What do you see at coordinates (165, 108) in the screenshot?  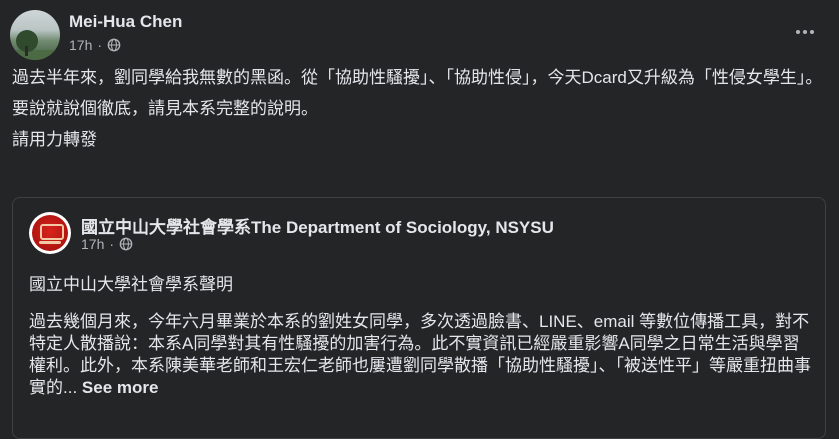 I see `post-paragraph: 要說就說個徹底，請見本系完整的說明。` at bounding box center [165, 108].